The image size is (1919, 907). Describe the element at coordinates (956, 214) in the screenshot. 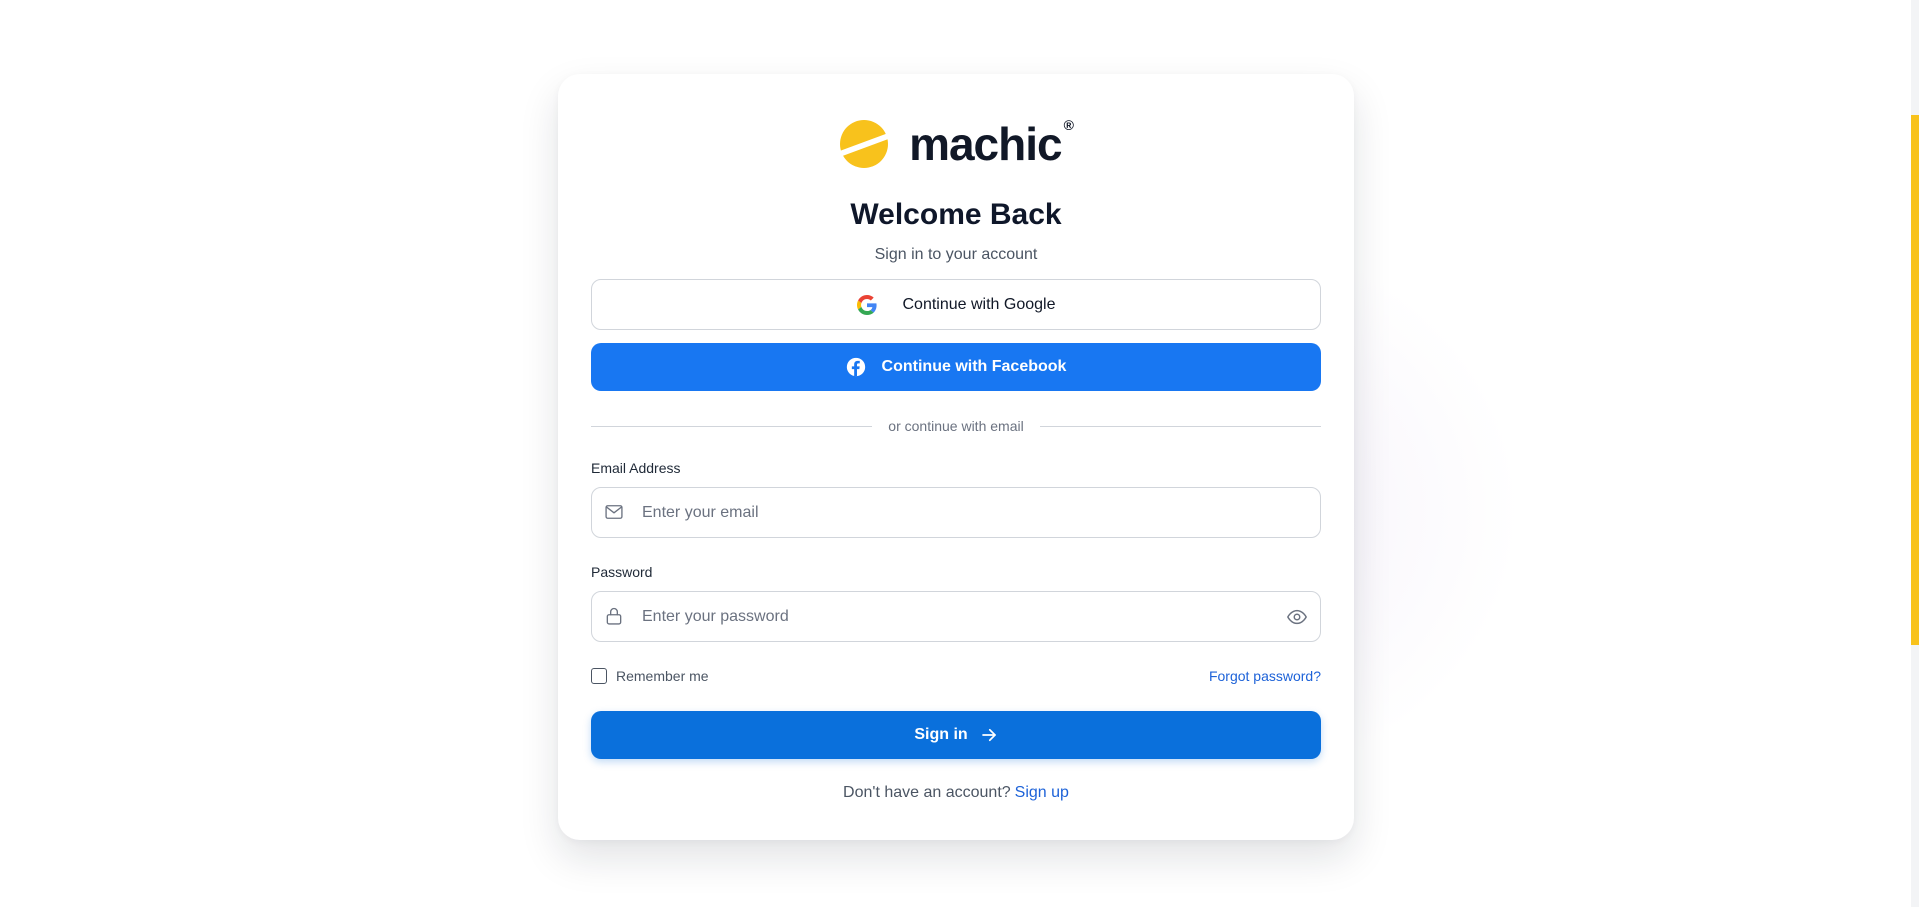

I see `page-title: Welcome Back` at that location.